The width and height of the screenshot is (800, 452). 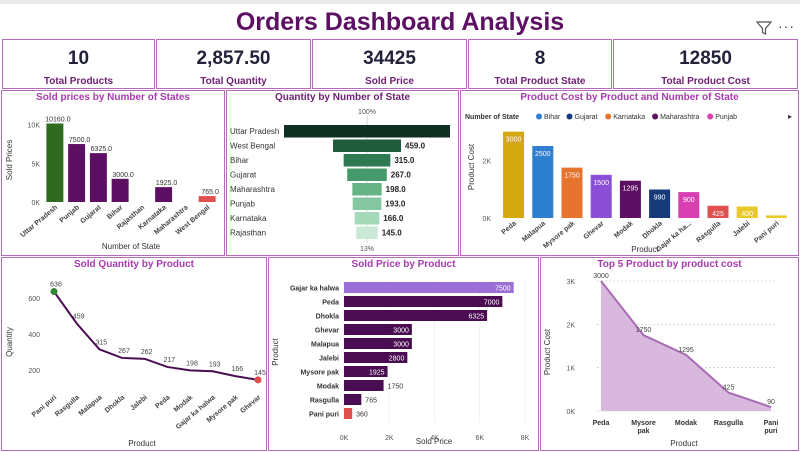 What do you see at coordinates (770, 431) in the screenshot?
I see `x-tick-label: puri` at bounding box center [770, 431].